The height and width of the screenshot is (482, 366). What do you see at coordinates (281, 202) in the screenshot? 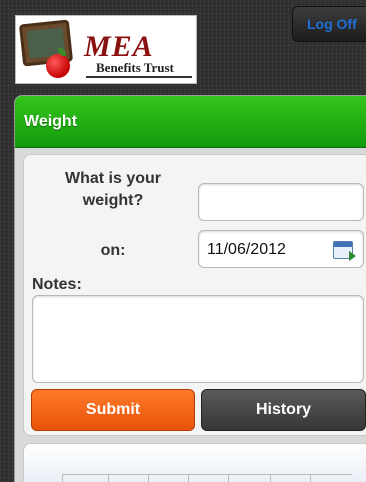
I see `weight-input` at bounding box center [281, 202].